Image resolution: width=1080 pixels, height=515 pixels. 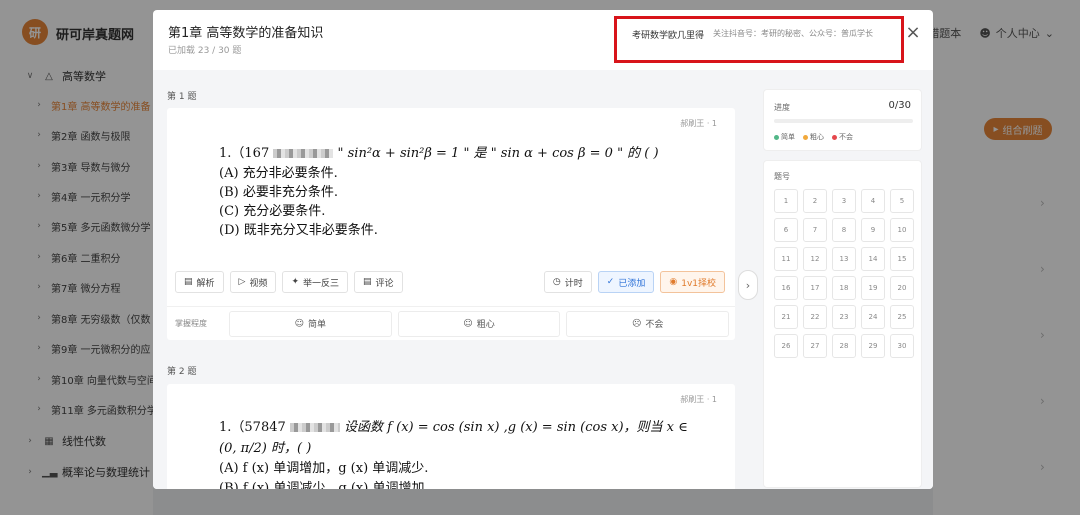 I want to click on question-number-21: 21, so click(x=786, y=317).